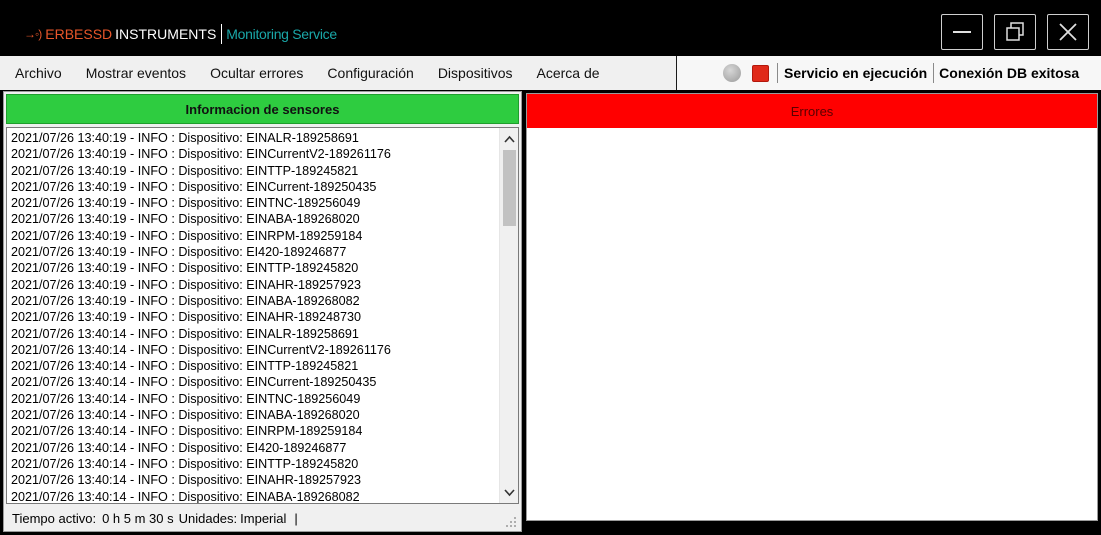 The height and width of the screenshot is (535, 1101). What do you see at coordinates (166, 34) in the screenshot?
I see `brand-name-instruments: INSTRUMENTS` at bounding box center [166, 34].